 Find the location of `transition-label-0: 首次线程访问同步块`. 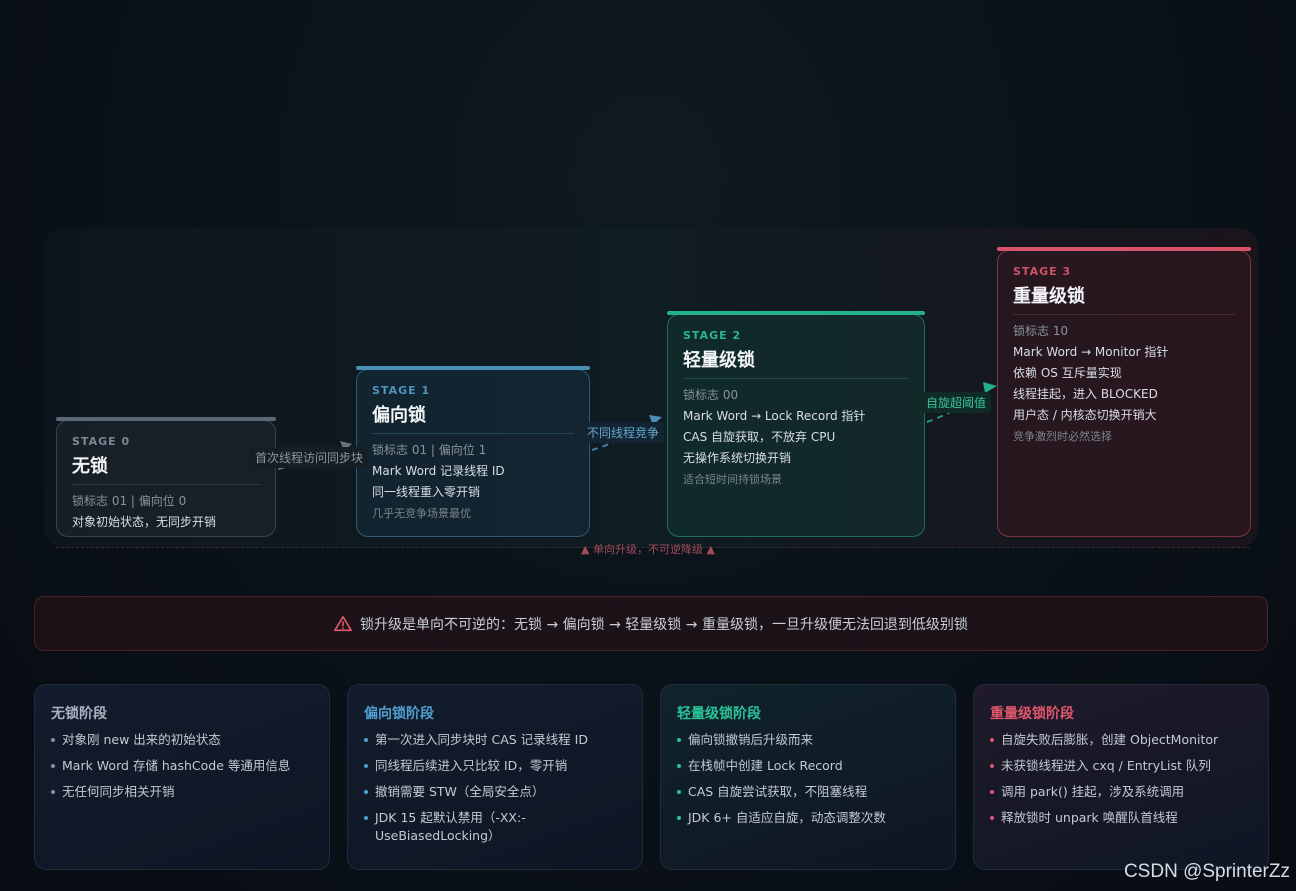

transition-label-0: 首次线程访问同步块 is located at coordinates (309, 457).